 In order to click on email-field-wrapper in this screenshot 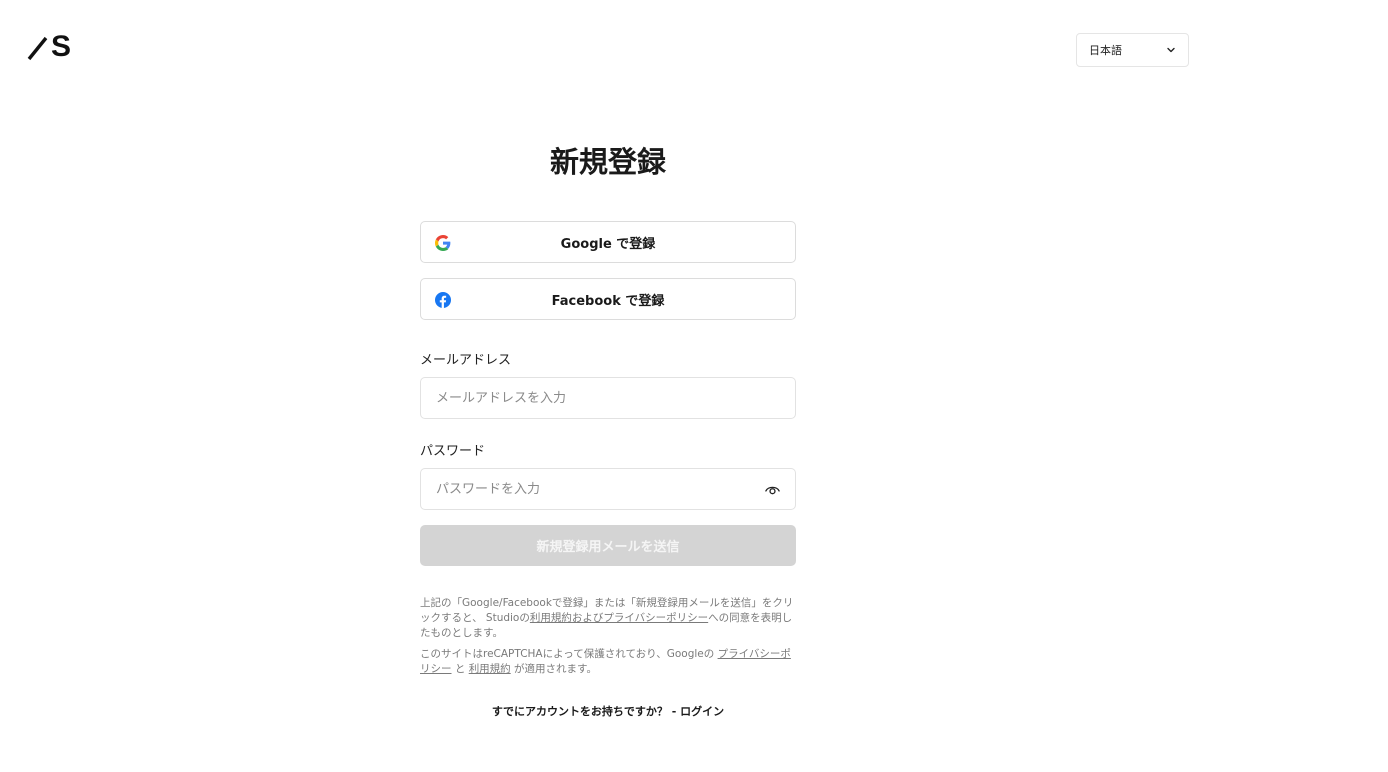, I will do `click(608, 398)`.